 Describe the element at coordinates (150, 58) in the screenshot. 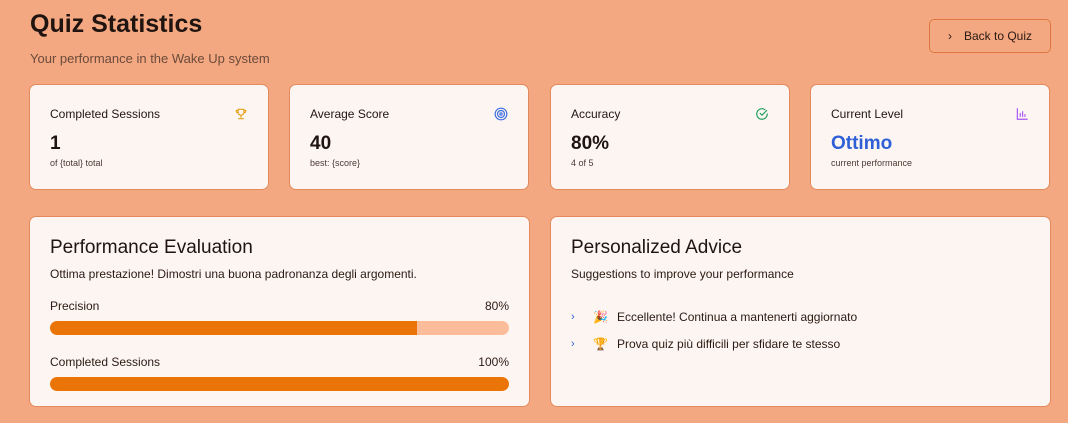

I see `page-subtitle: Your performance in the Wake Up system` at that location.